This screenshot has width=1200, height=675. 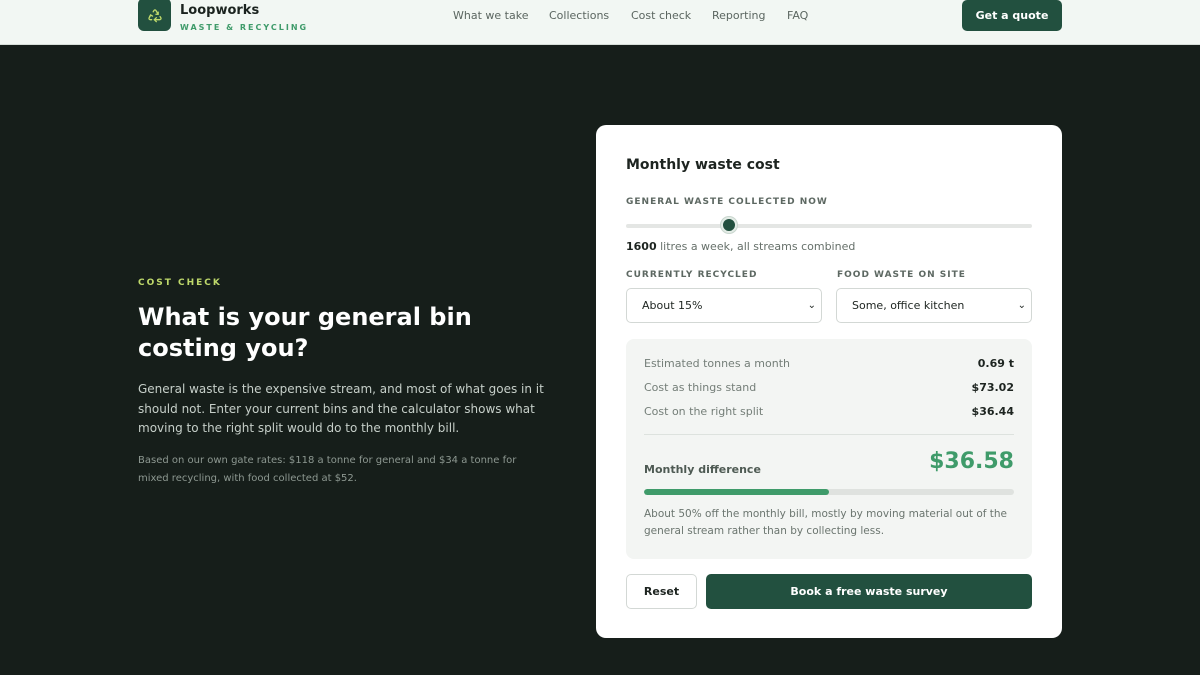 I want to click on recycled-label: CURRENTLY RECYCLED, so click(x=692, y=275).